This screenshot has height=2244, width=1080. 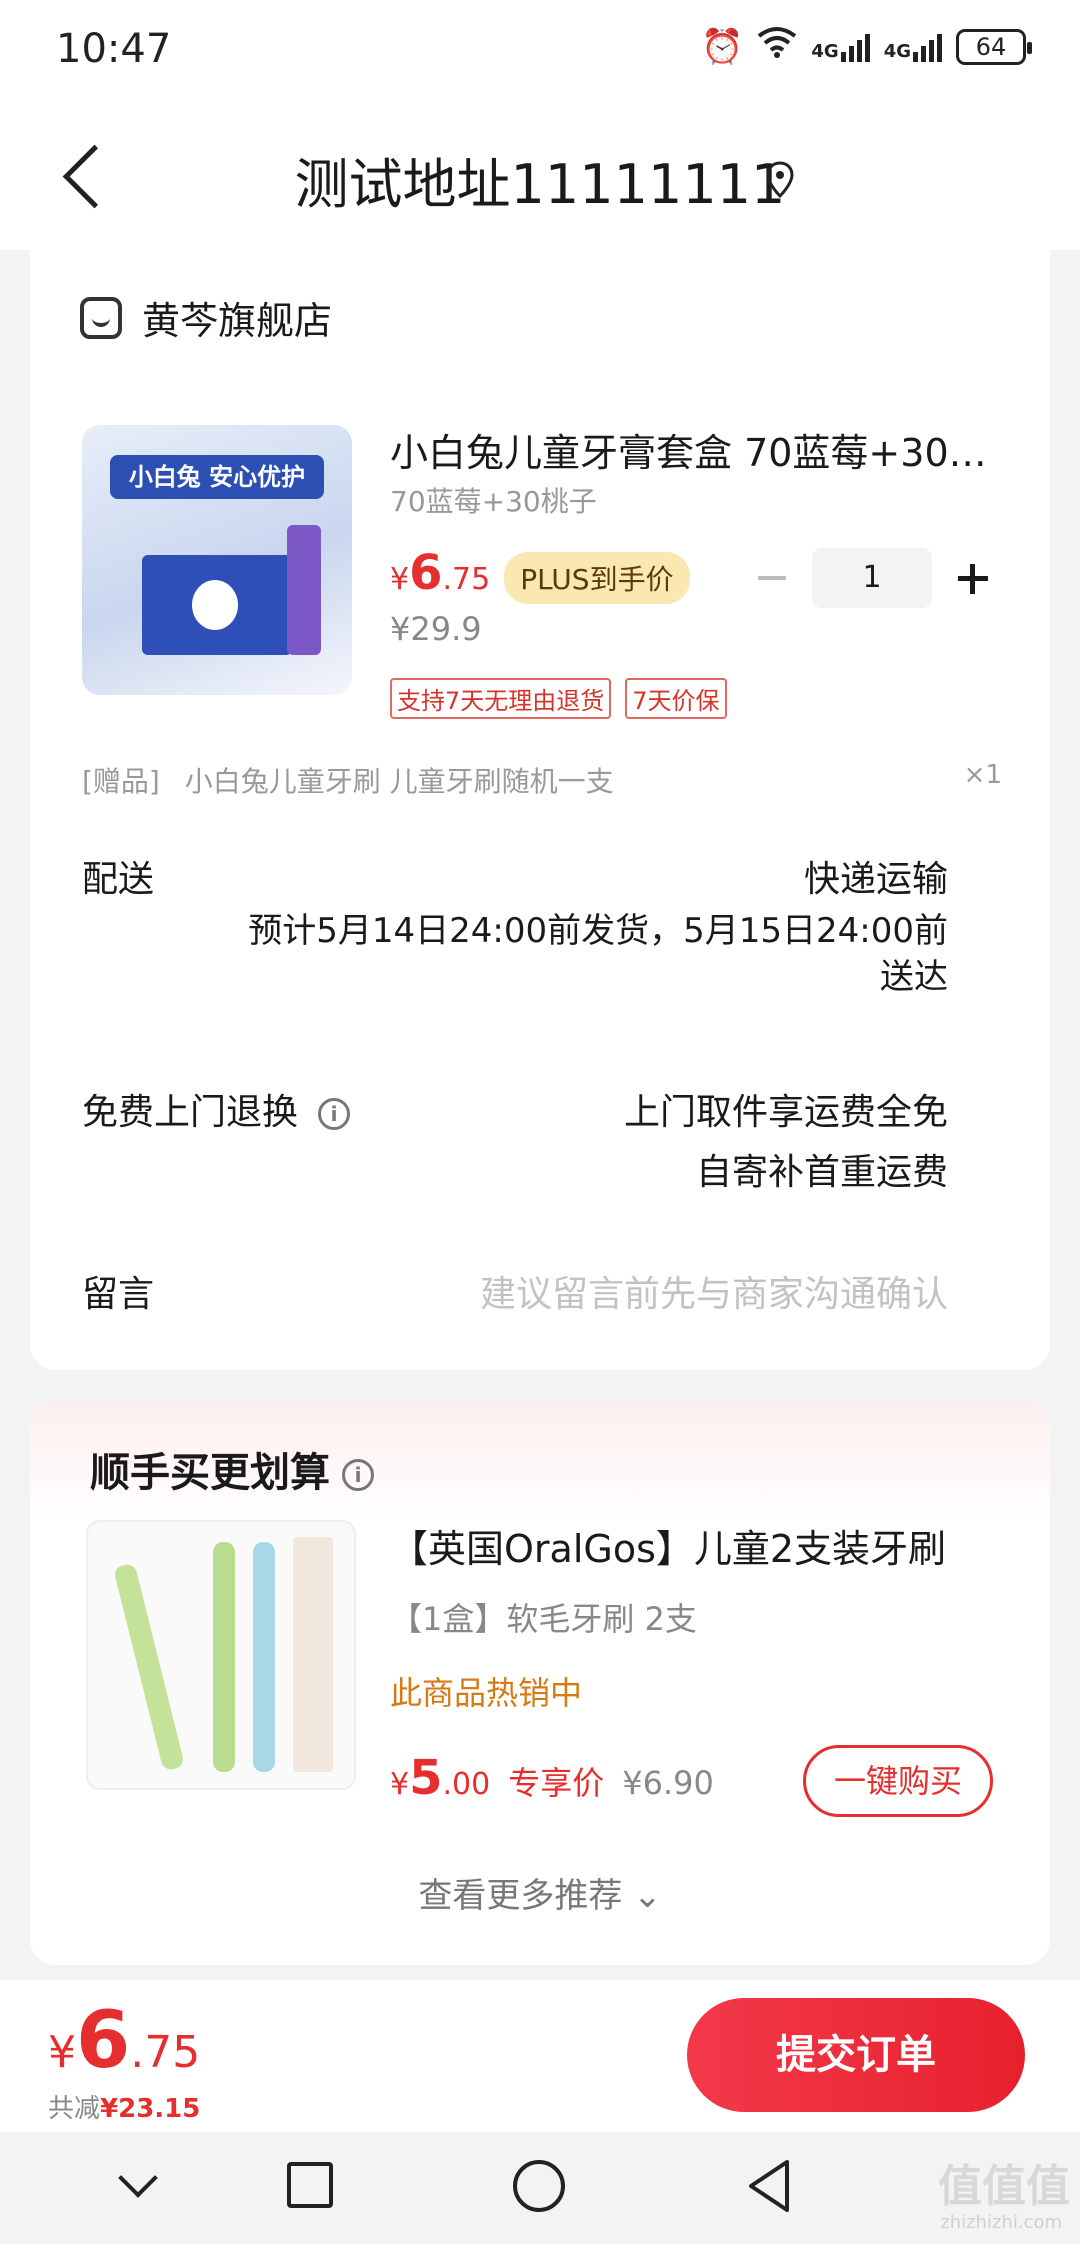 I want to click on store-name: 黄芩旗舰店, so click(x=237, y=321).